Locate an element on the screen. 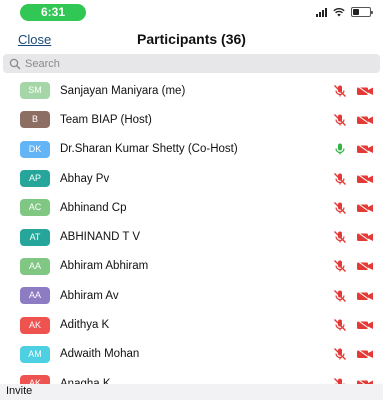  avatar: AK is located at coordinates (35, 325).